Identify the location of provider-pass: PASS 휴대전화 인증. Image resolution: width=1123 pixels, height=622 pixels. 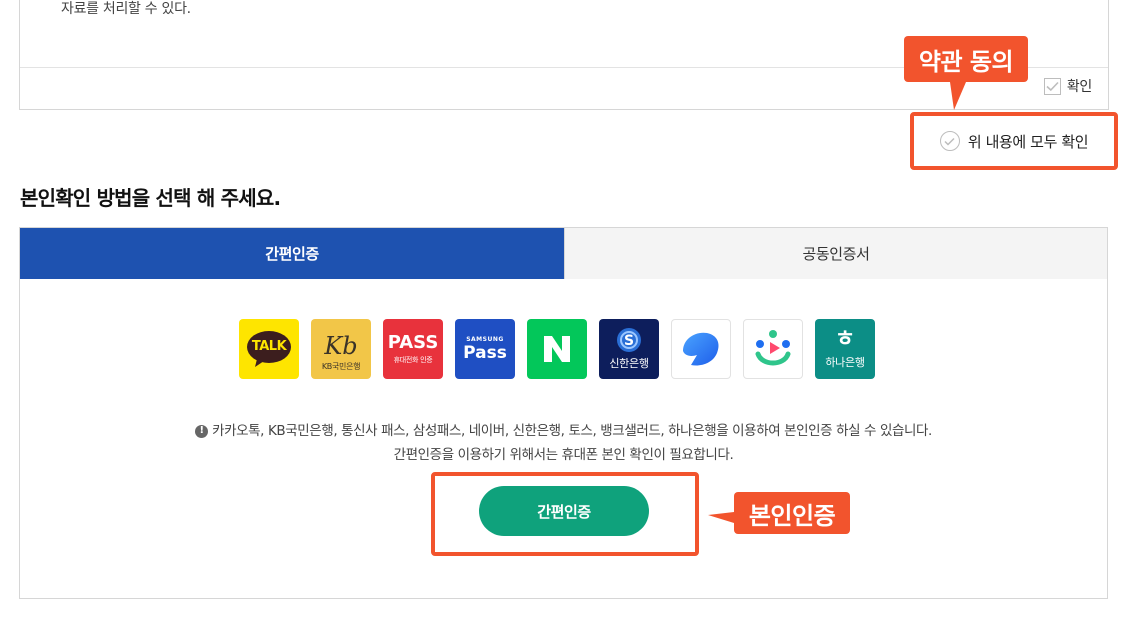
(413, 349).